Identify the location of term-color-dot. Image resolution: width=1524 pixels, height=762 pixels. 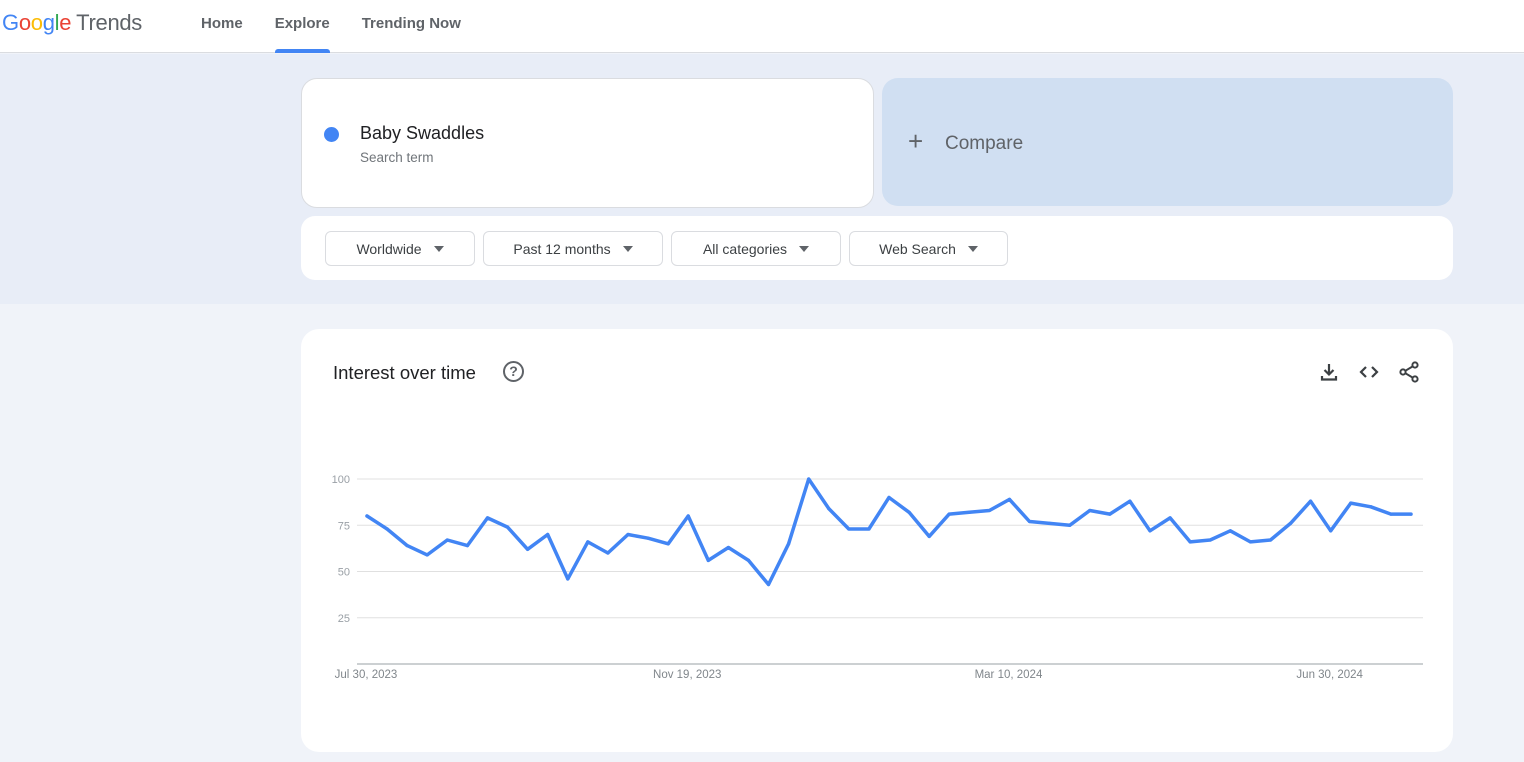
(331, 134).